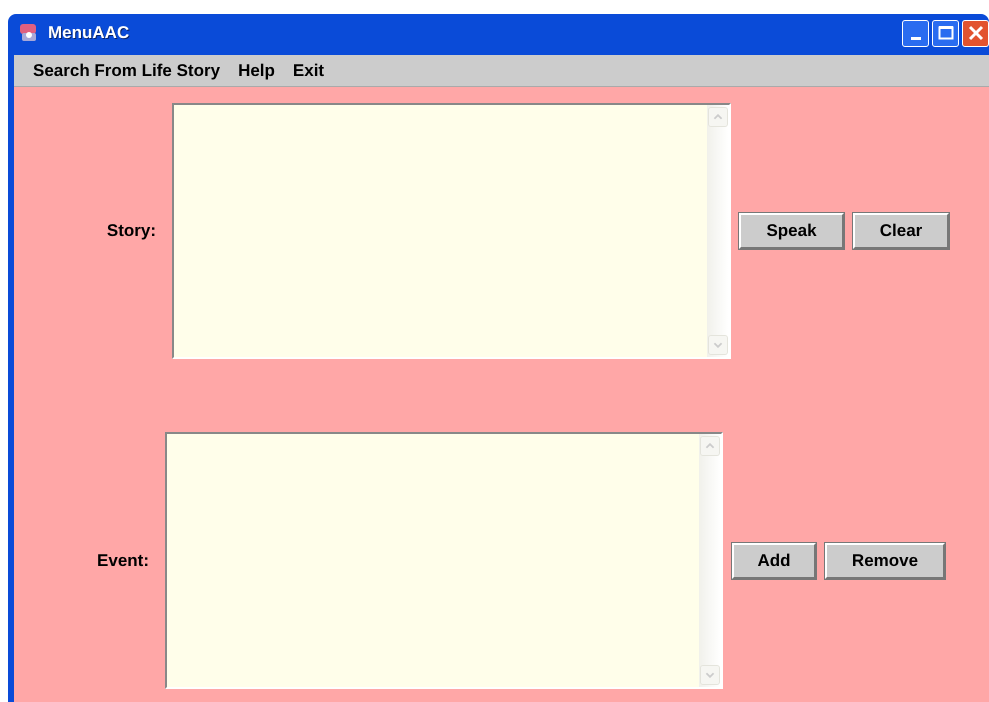  Describe the element at coordinates (915, 38) in the screenshot. I see `minimize-icon` at that location.